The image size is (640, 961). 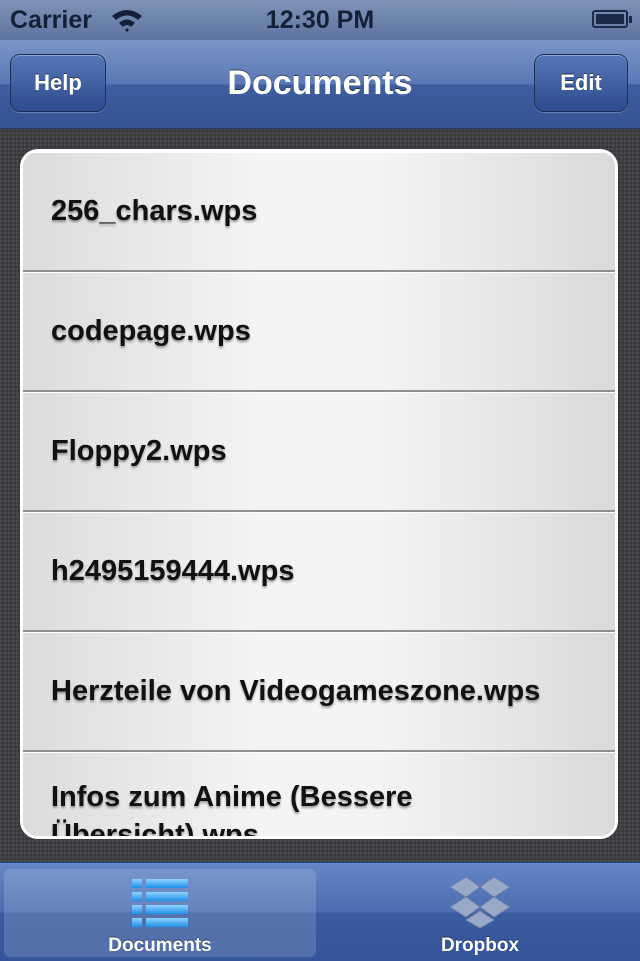 I want to click on document-item: 256_chars.wps, so click(x=319, y=212).